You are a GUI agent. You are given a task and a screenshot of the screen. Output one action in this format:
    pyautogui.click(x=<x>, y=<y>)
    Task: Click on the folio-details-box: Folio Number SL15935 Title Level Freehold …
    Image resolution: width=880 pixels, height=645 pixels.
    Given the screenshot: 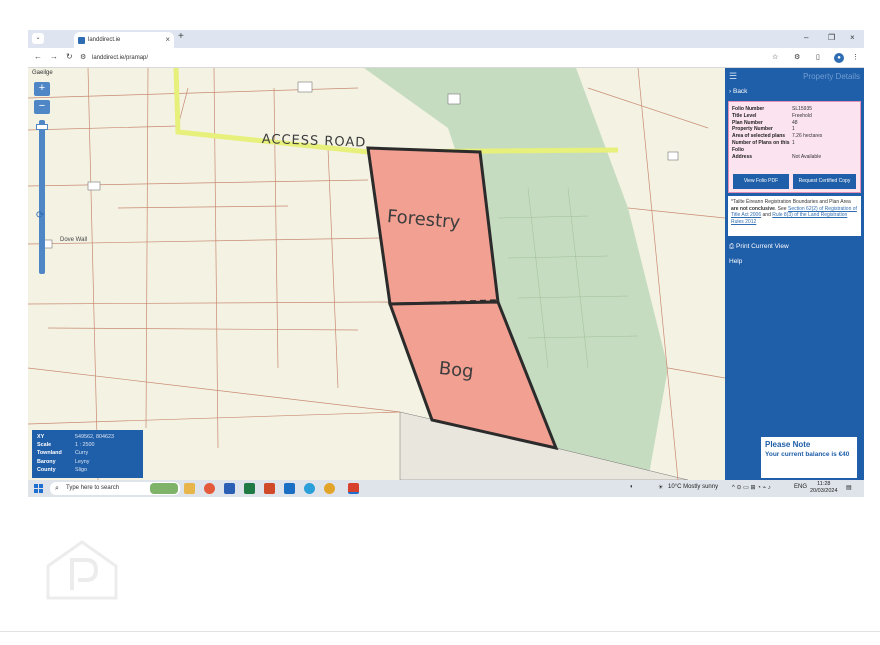 What is the action you would take?
    pyautogui.click(x=794, y=147)
    